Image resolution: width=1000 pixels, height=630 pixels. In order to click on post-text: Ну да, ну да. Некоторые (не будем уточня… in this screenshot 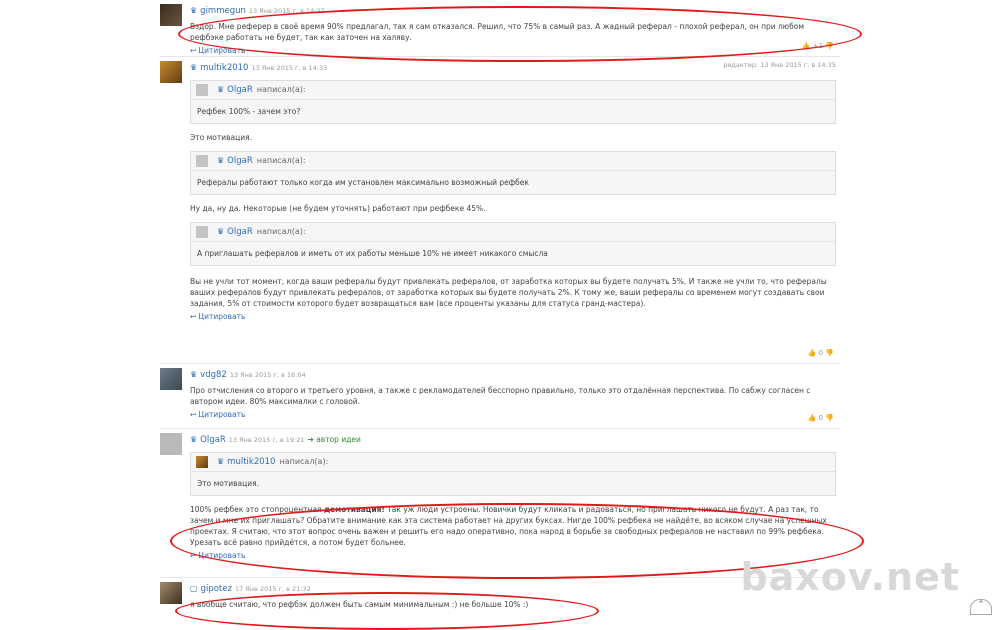, I will do `click(338, 208)`.